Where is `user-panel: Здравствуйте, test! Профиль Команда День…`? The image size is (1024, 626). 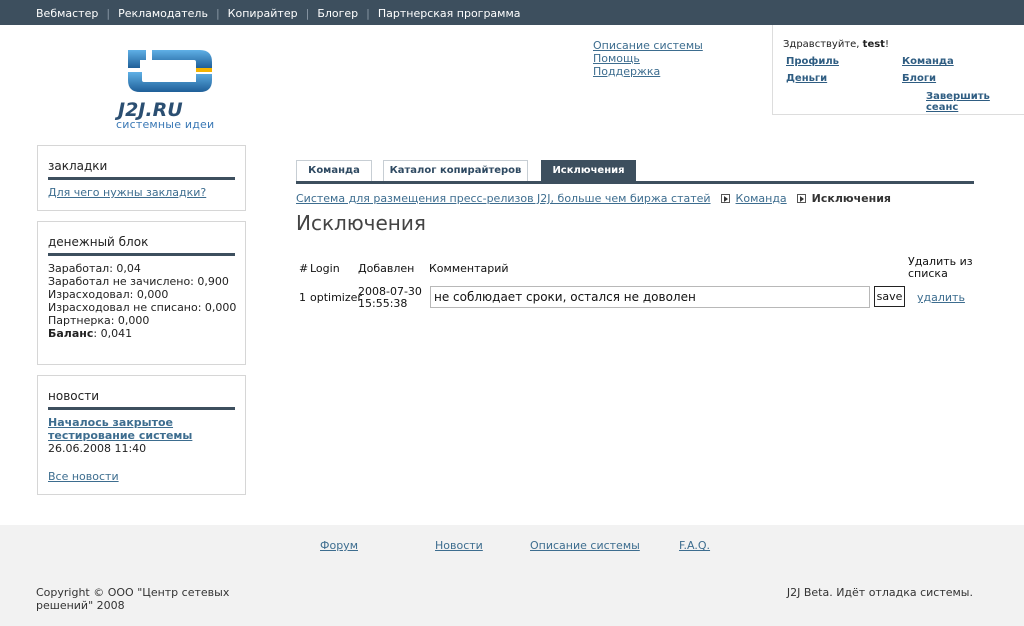
user-panel: Здравствуйте, test! Профиль Команда День… is located at coordinates (898, 70).